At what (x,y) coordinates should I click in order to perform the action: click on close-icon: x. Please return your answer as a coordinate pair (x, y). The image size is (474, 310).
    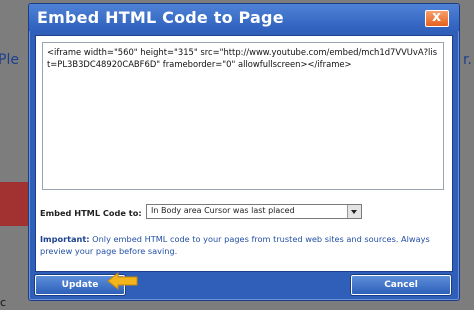
    Looking at the image, I should click on (437, 17).